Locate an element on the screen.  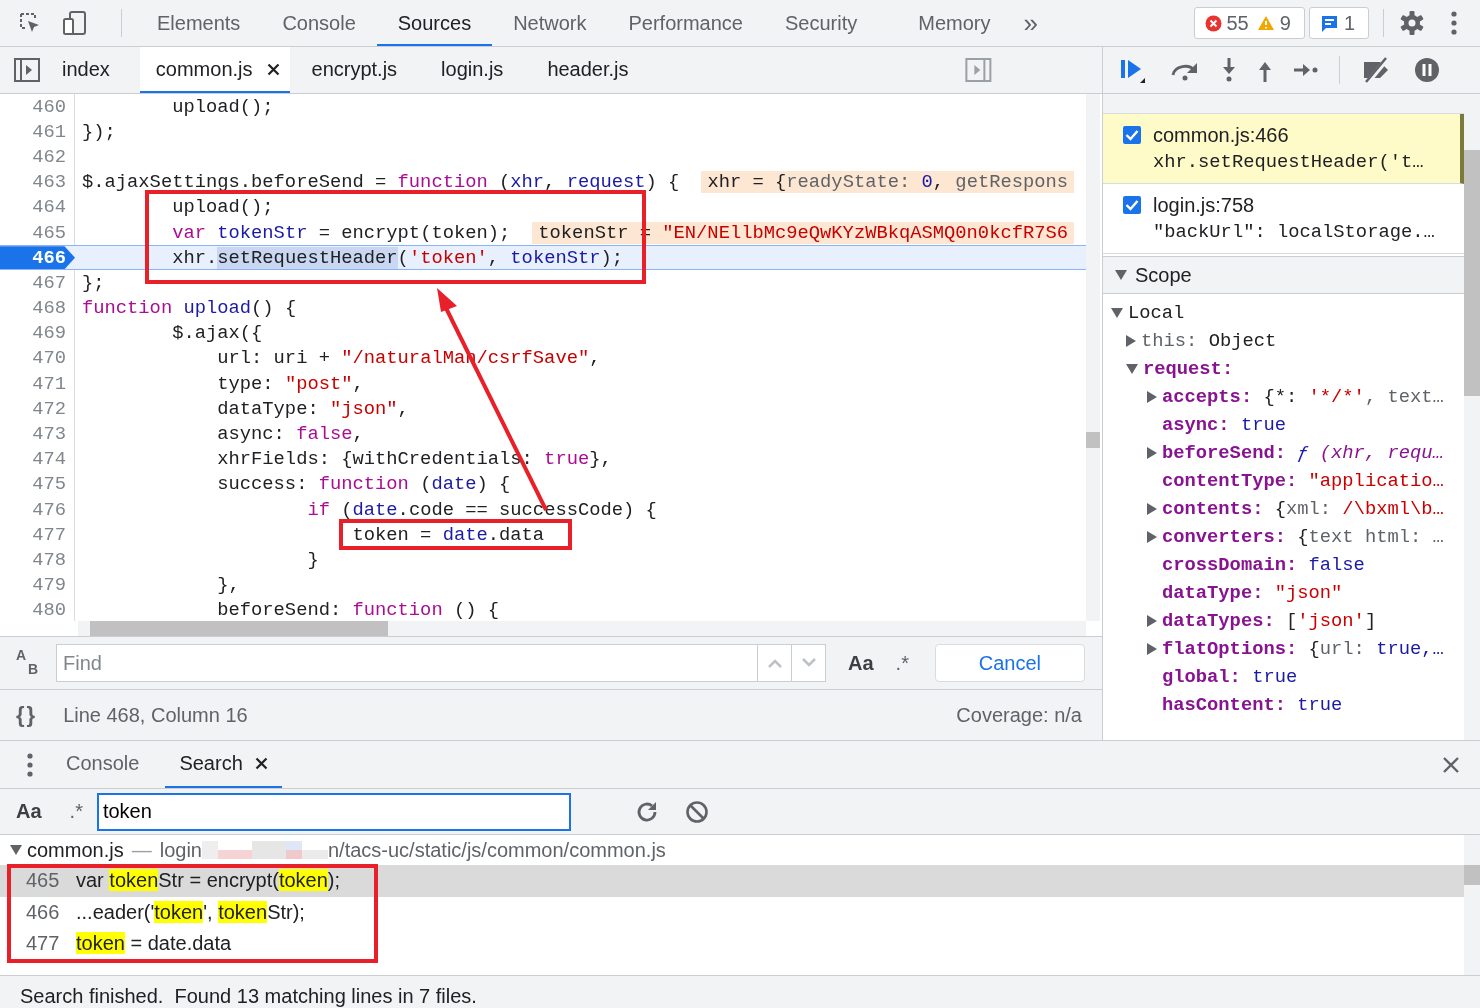
more-tabs-button: » is located at coordinates (1030, 23).